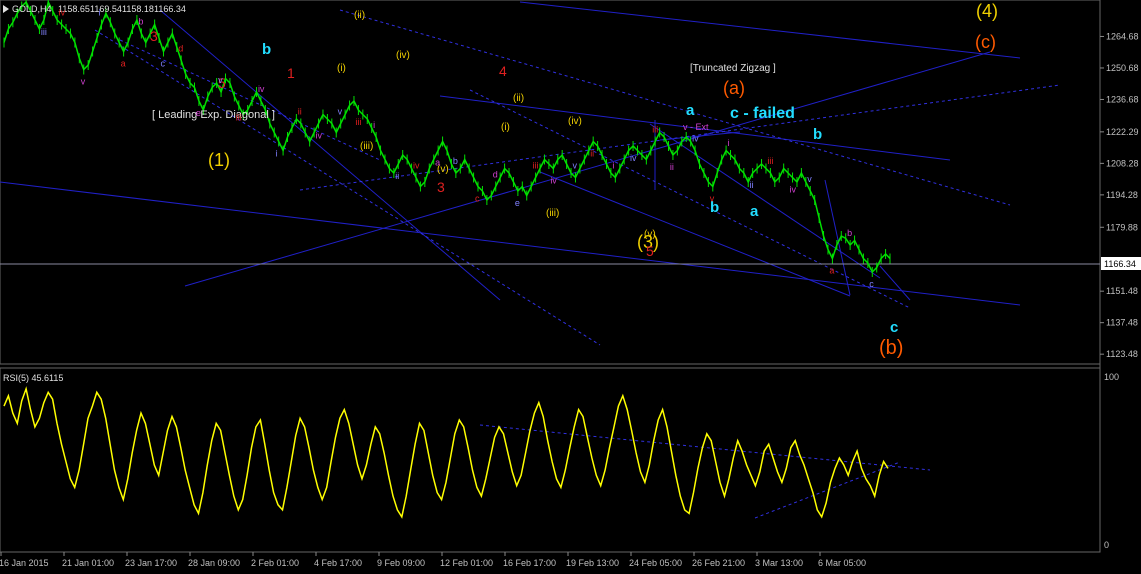 The height and width of the screenshot is (574, 1141). Describe the element at coordinates (690, 110) in the screenshot. I see `wave-cyan-a1: a` at that location.